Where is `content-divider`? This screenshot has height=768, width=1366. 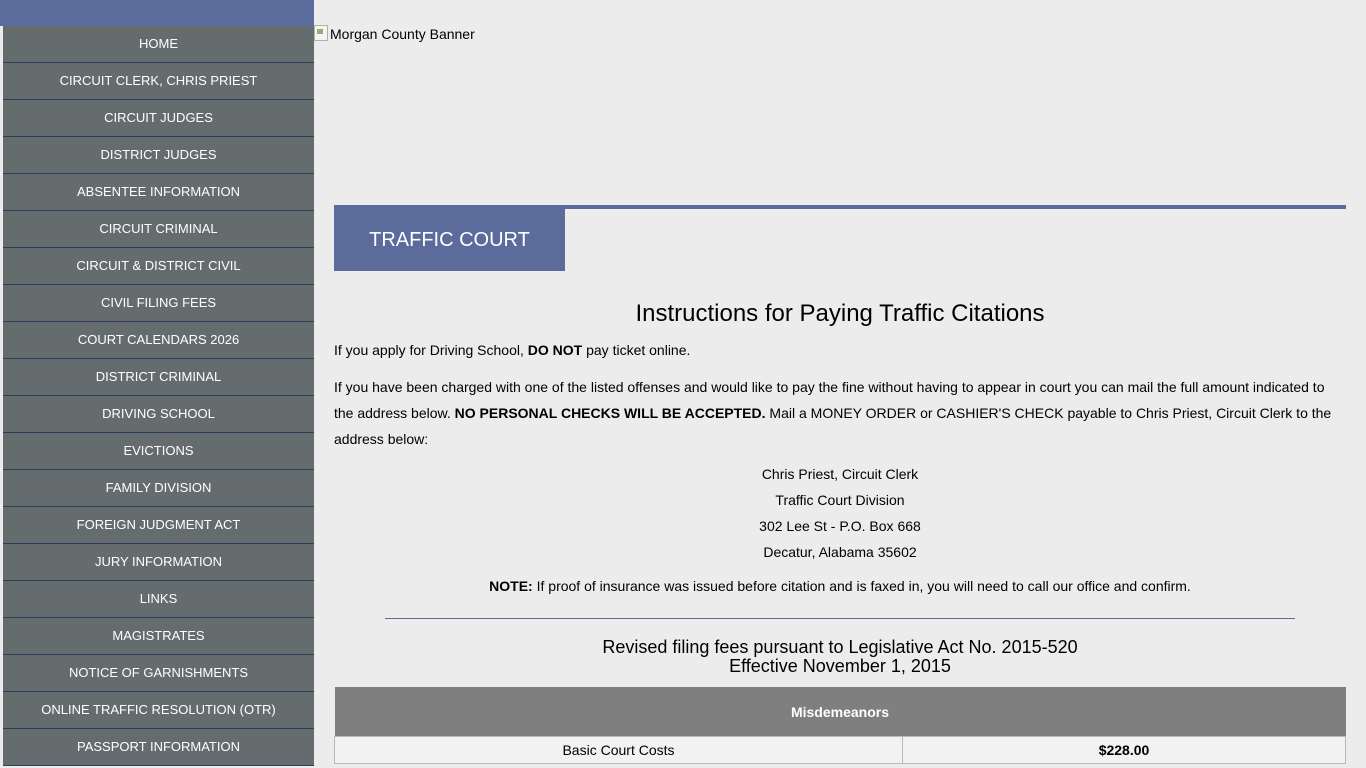
content-divider is located at coordinates (840, 618).